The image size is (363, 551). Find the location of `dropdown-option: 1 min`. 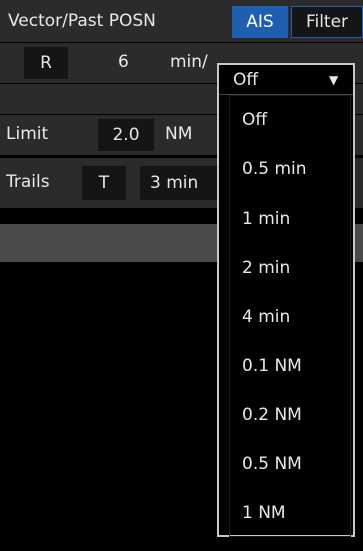

dropdown-option: 1 min is located at coordinates (266, 219).